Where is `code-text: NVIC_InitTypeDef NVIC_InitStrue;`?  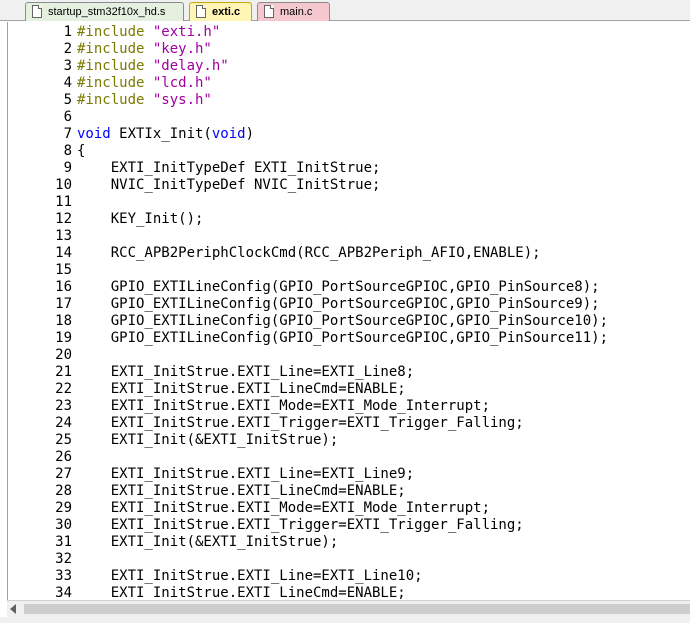 code-text: NVIC_InitTypeDef NVIC_InitStrue; is located at coordinates (229, 185).